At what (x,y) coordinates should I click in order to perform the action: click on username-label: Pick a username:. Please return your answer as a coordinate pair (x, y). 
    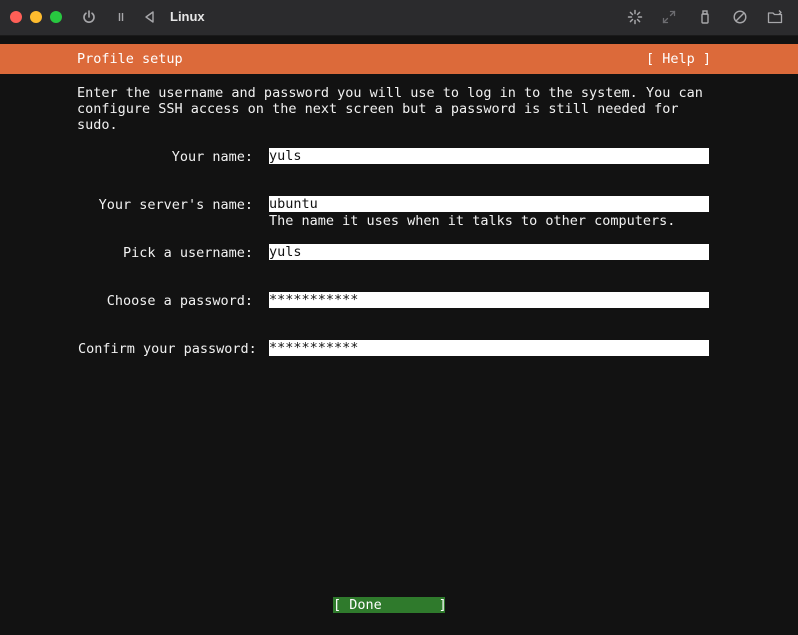
    Looking at the image, I should click on (187, 253).